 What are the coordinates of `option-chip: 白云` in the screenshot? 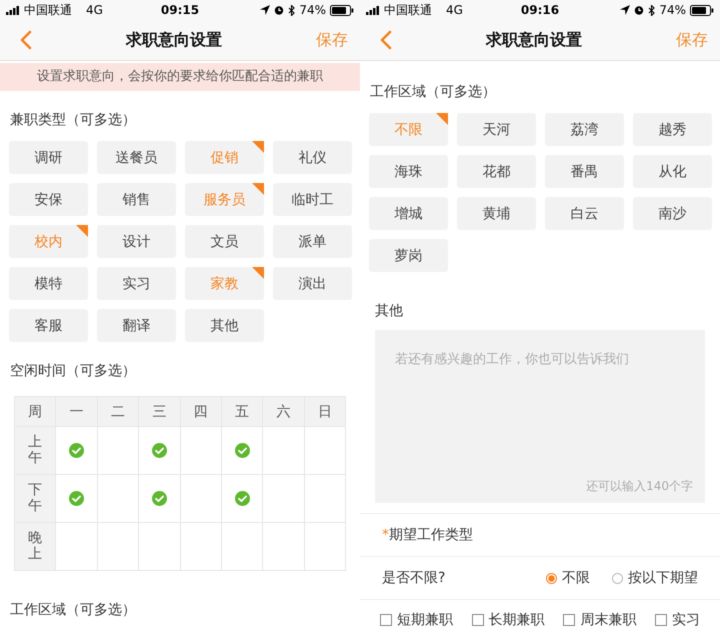 It's located at (584, 213).